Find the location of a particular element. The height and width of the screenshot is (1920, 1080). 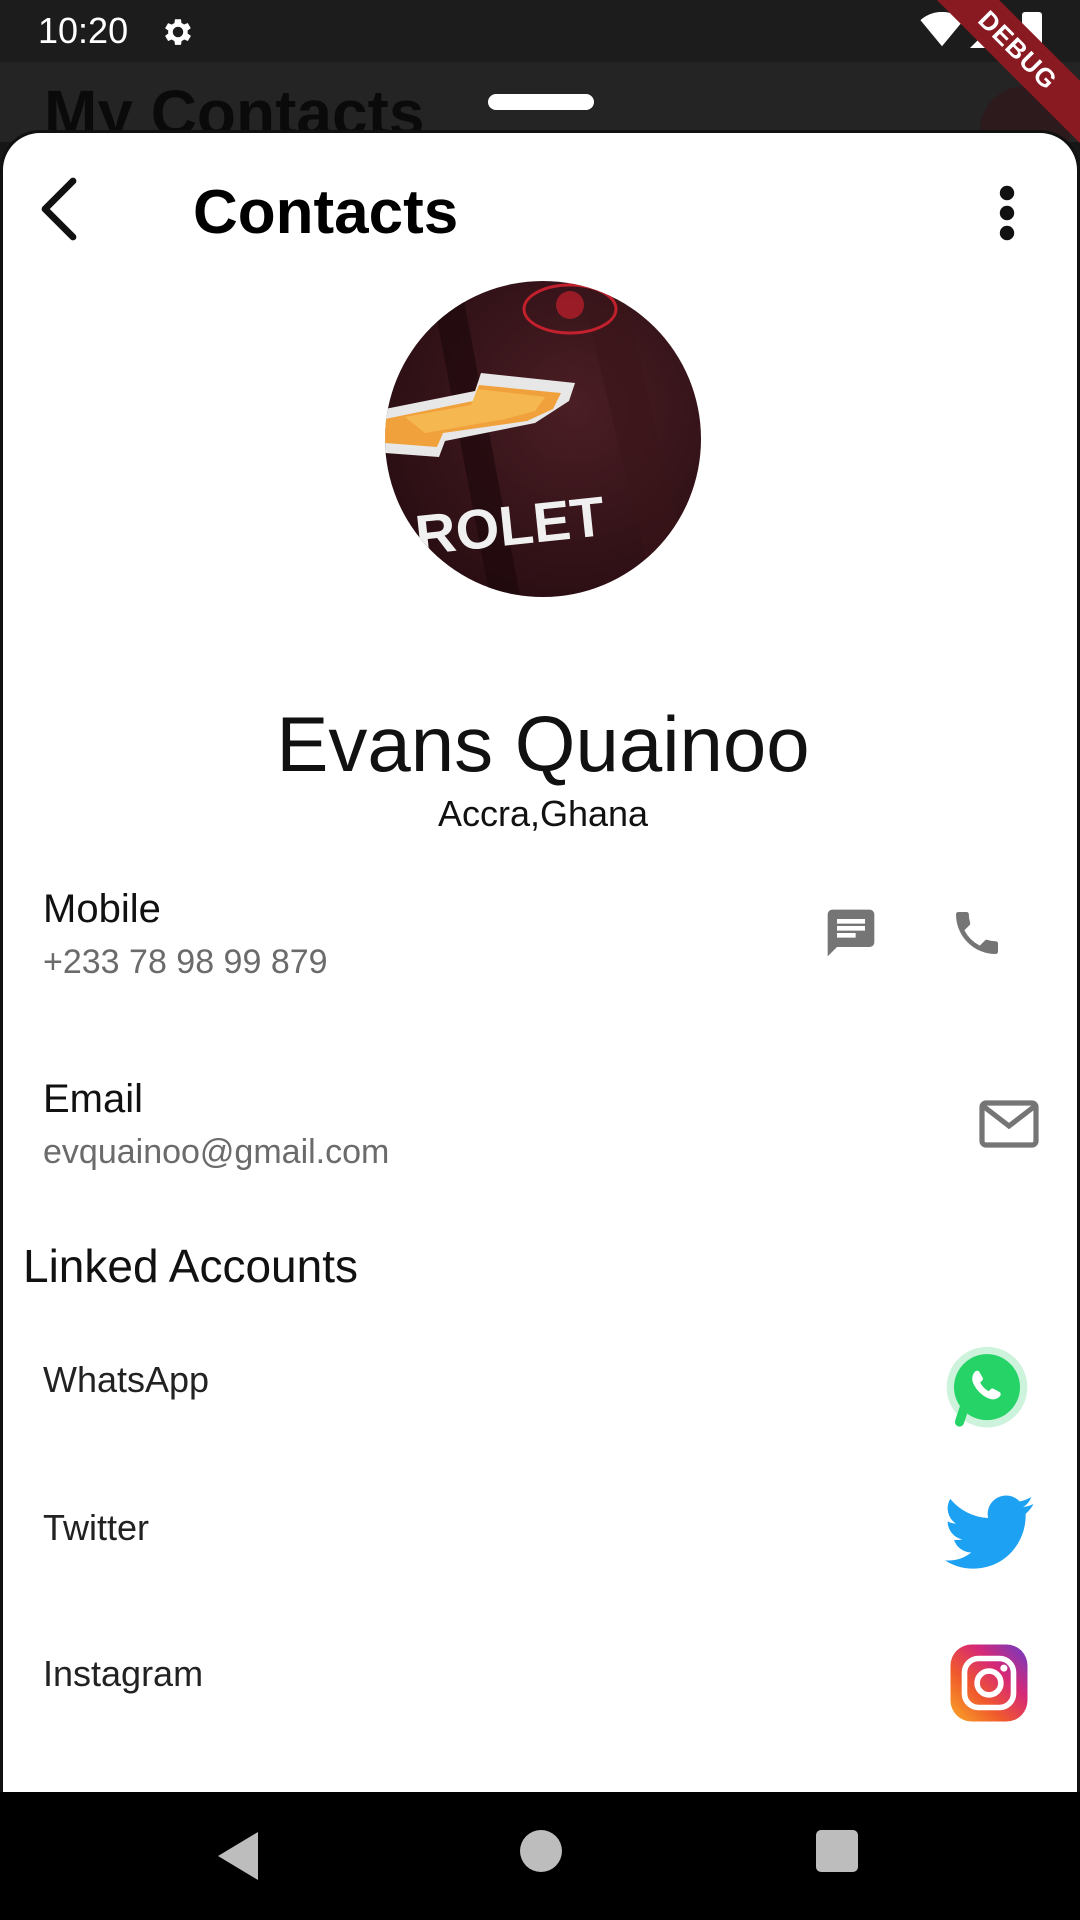

system-nav-bar is located at coordinates (540, 1856).